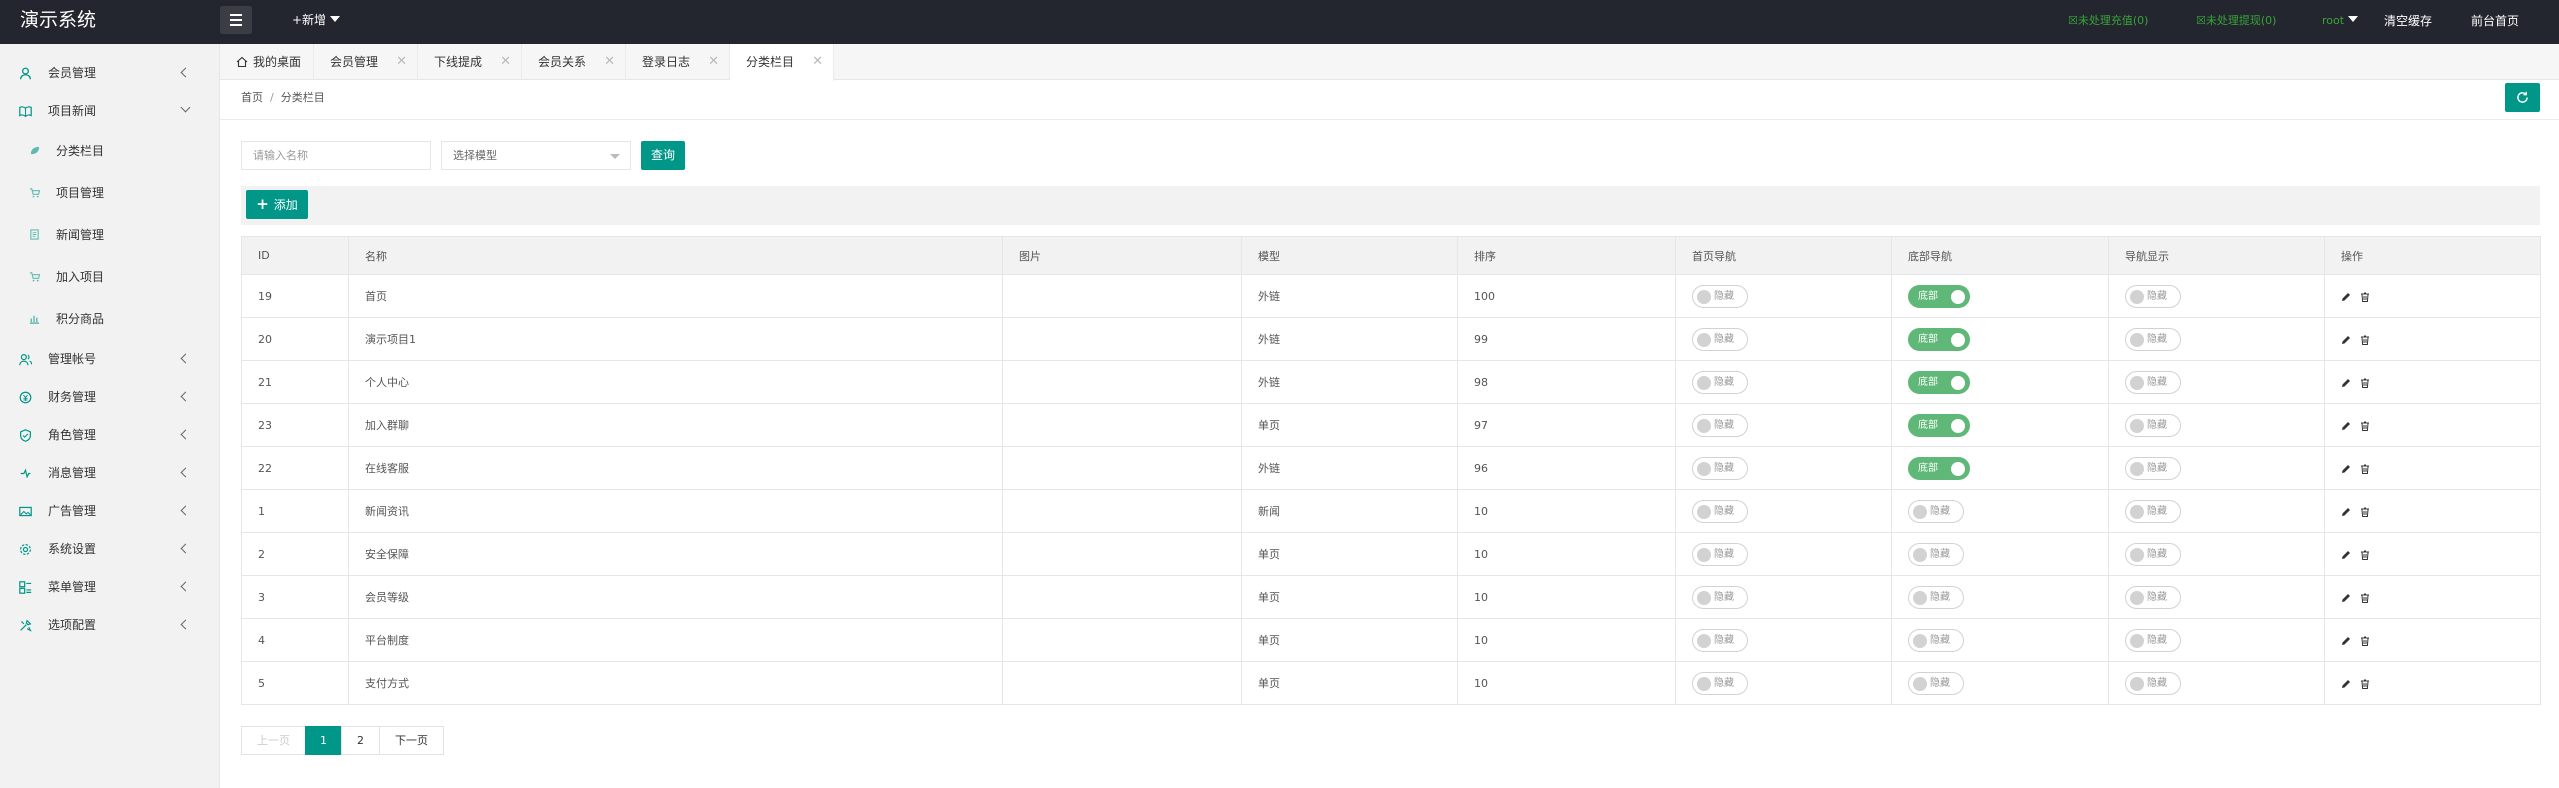 This screenshot has height=788, width=2559. What do you see at coordinates (25, 473) in the screenshot?
I see `message-icon` at bounding box center [25, 473].